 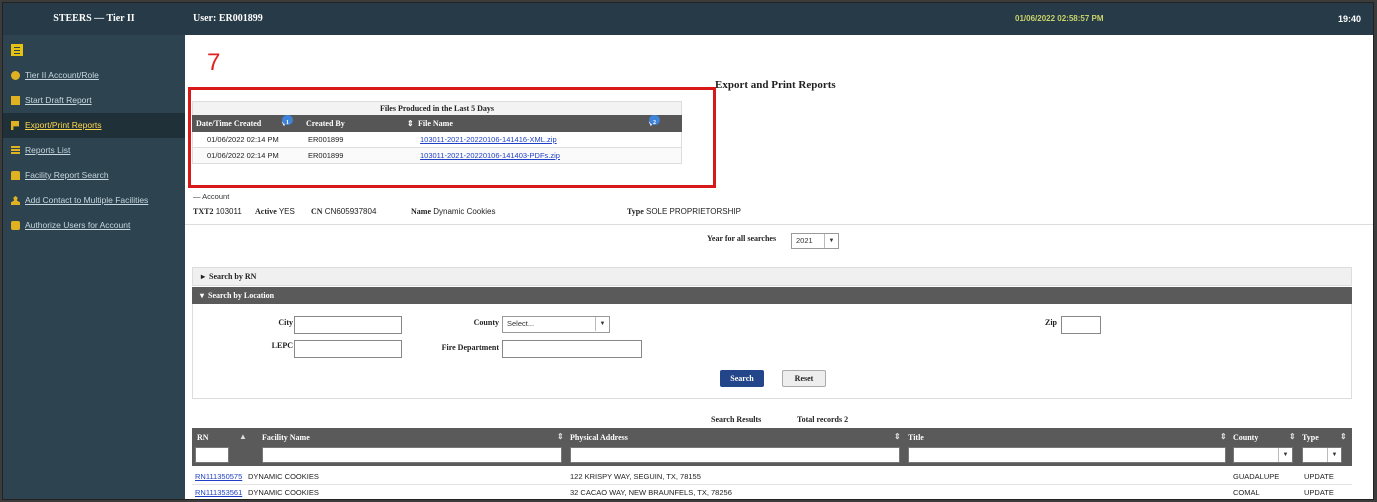 I want to click on year-filter: Year for all searches, so click(x=741, y=238).